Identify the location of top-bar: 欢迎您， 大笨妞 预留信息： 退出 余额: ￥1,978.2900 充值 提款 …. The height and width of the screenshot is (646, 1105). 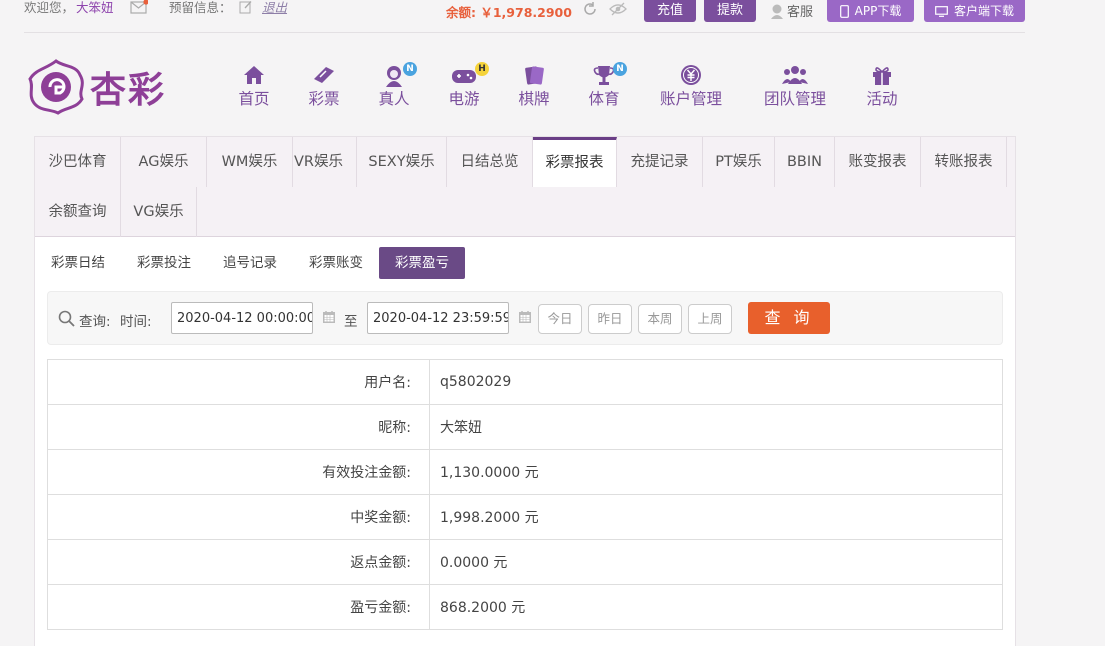
(552, 16).